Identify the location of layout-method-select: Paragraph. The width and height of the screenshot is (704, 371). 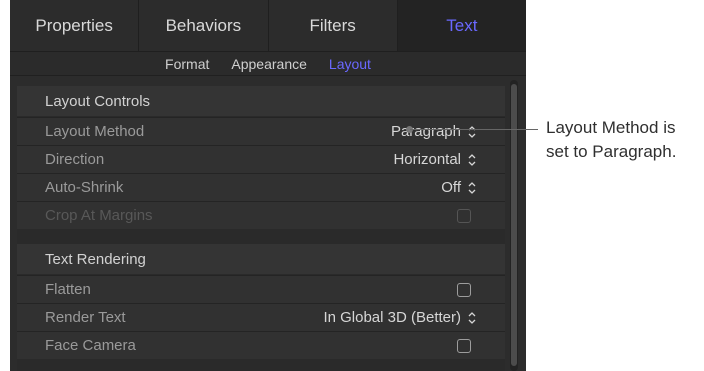
(434, 131).